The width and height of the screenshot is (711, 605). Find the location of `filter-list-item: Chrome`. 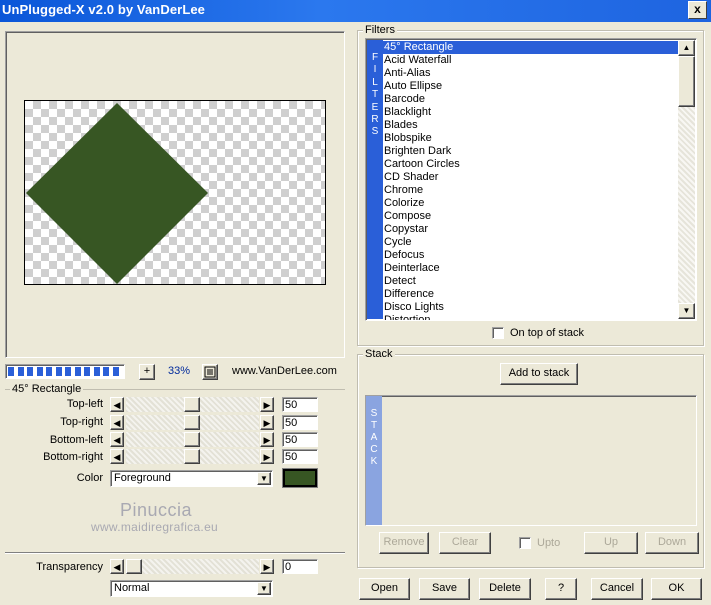

filter-list-item: Chrome is located at coordinates (531, 190).